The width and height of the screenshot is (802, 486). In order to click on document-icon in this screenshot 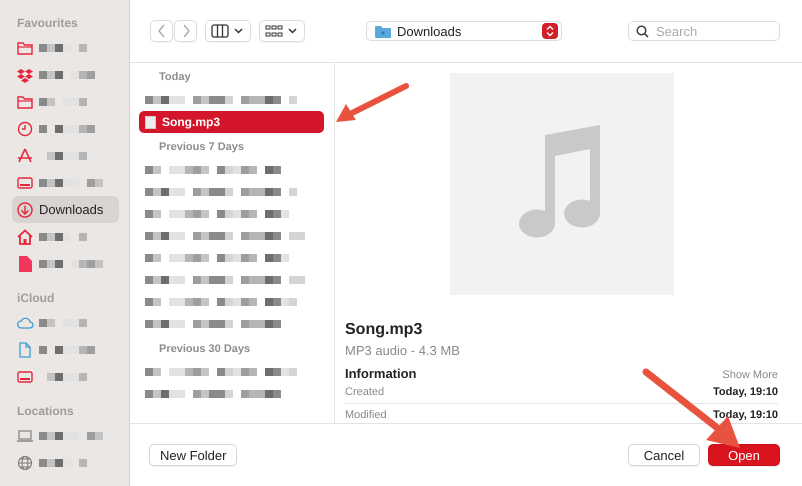, I will do `click(25, 263)`.